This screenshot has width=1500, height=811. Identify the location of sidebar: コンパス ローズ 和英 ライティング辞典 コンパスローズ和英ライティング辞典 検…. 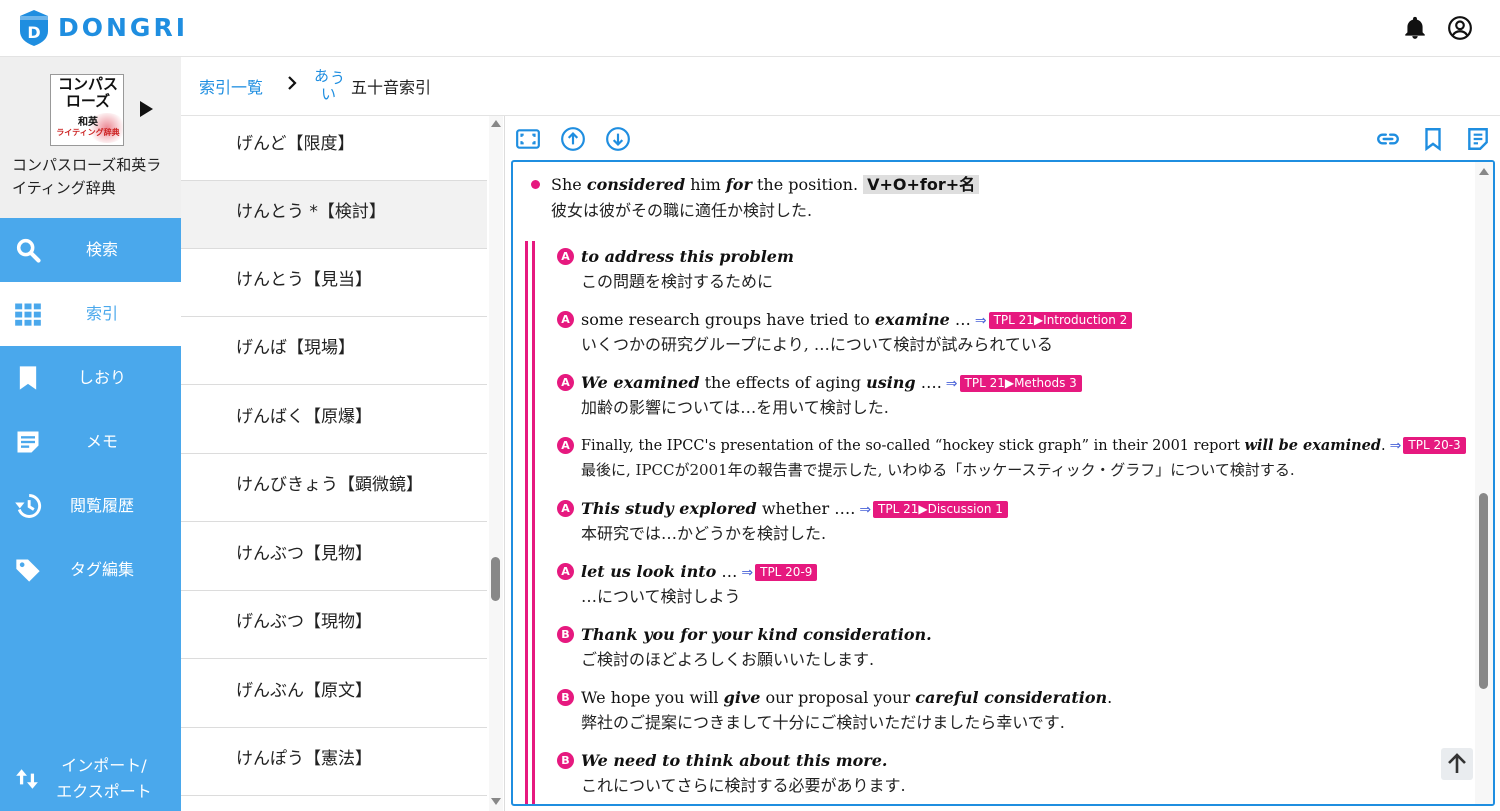
(90, 434).